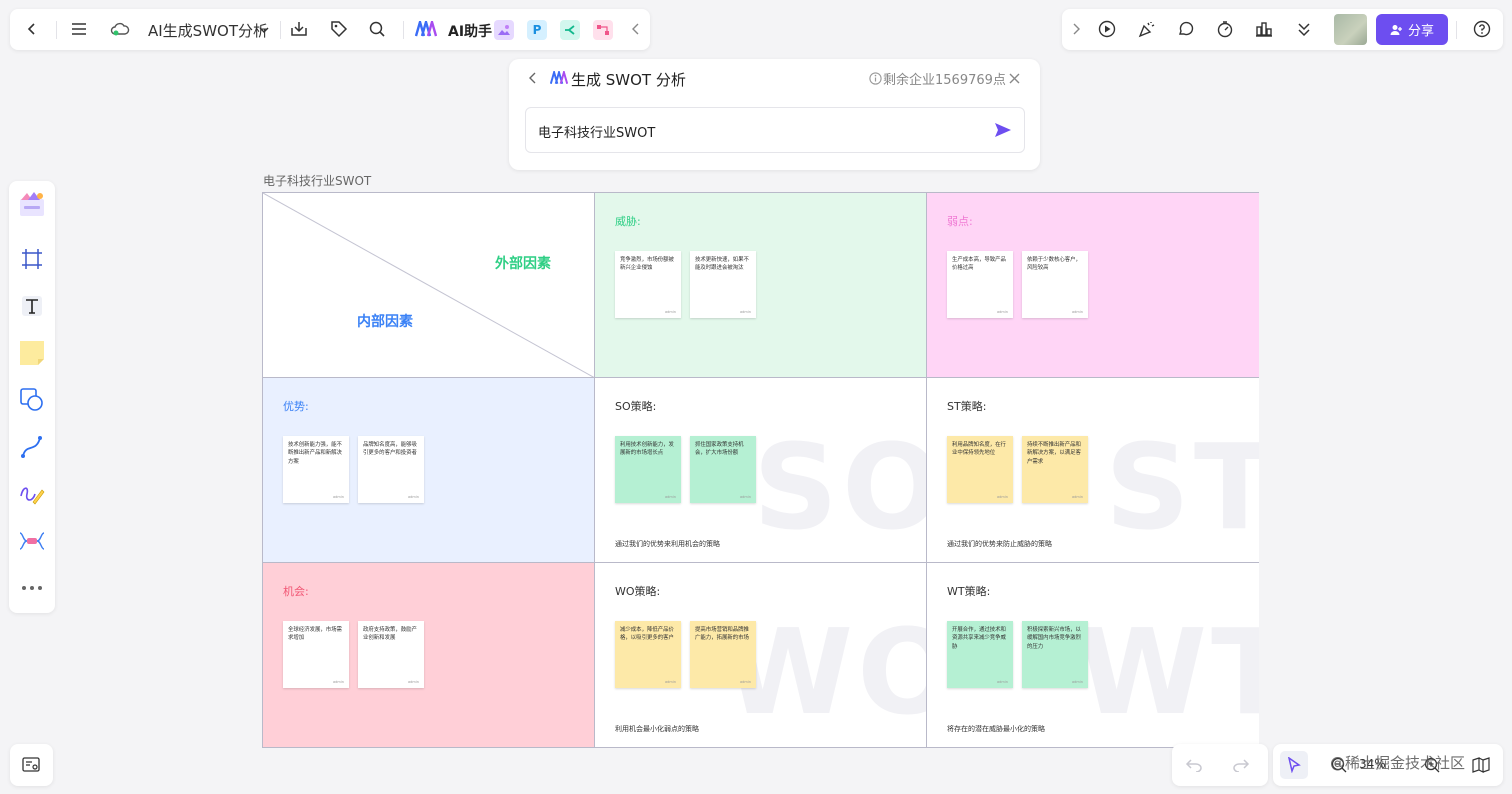  What do you see at coordinates (1076, 29) in the screenshot?
I see `expand-right-icon` at bounding box center [1076, 29].